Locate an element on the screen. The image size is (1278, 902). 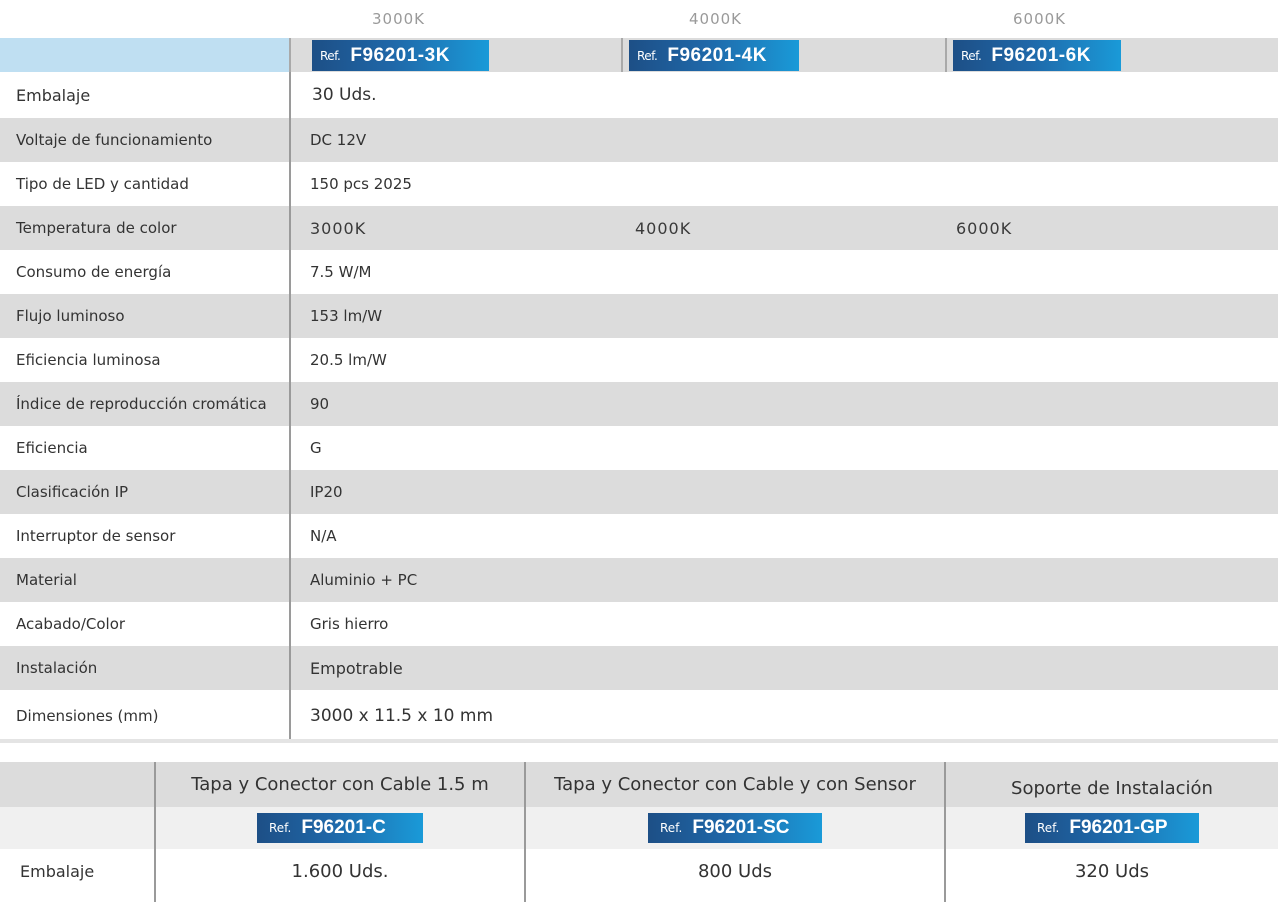
spec-label: Dimensiones (mm) is located at coordinates (145, 715).